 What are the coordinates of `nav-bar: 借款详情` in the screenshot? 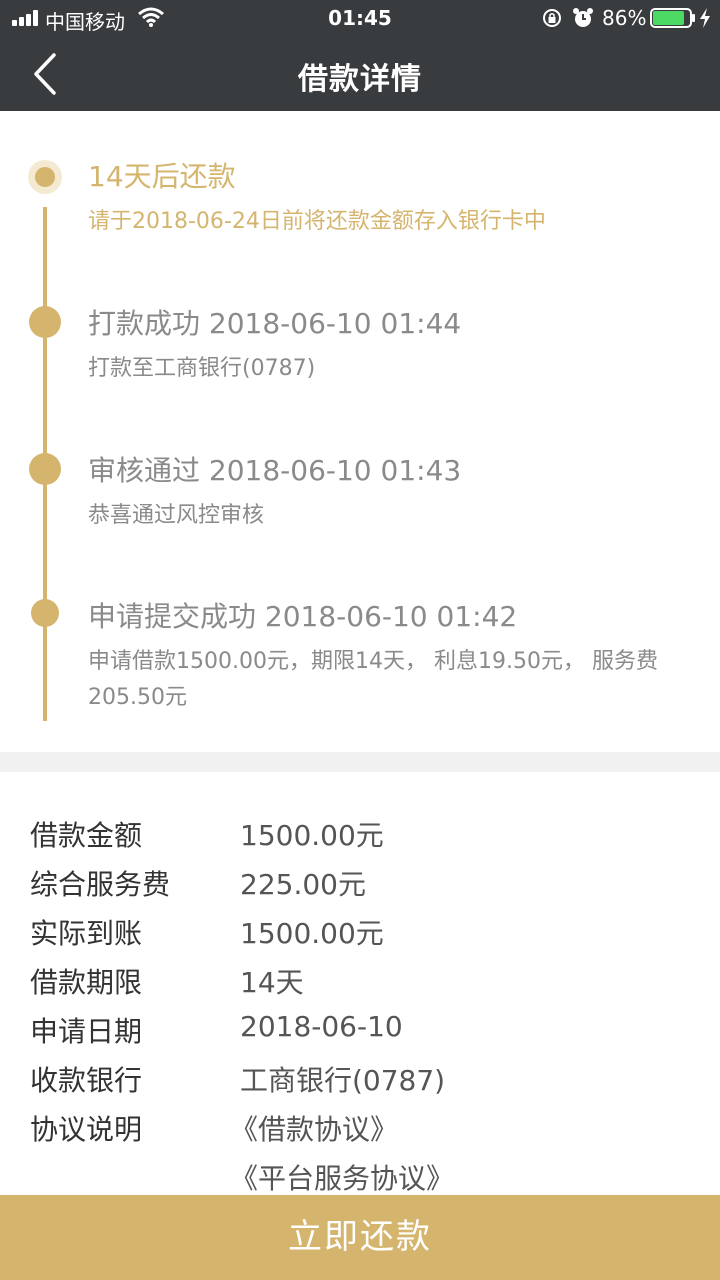 It's located at (360, 73).